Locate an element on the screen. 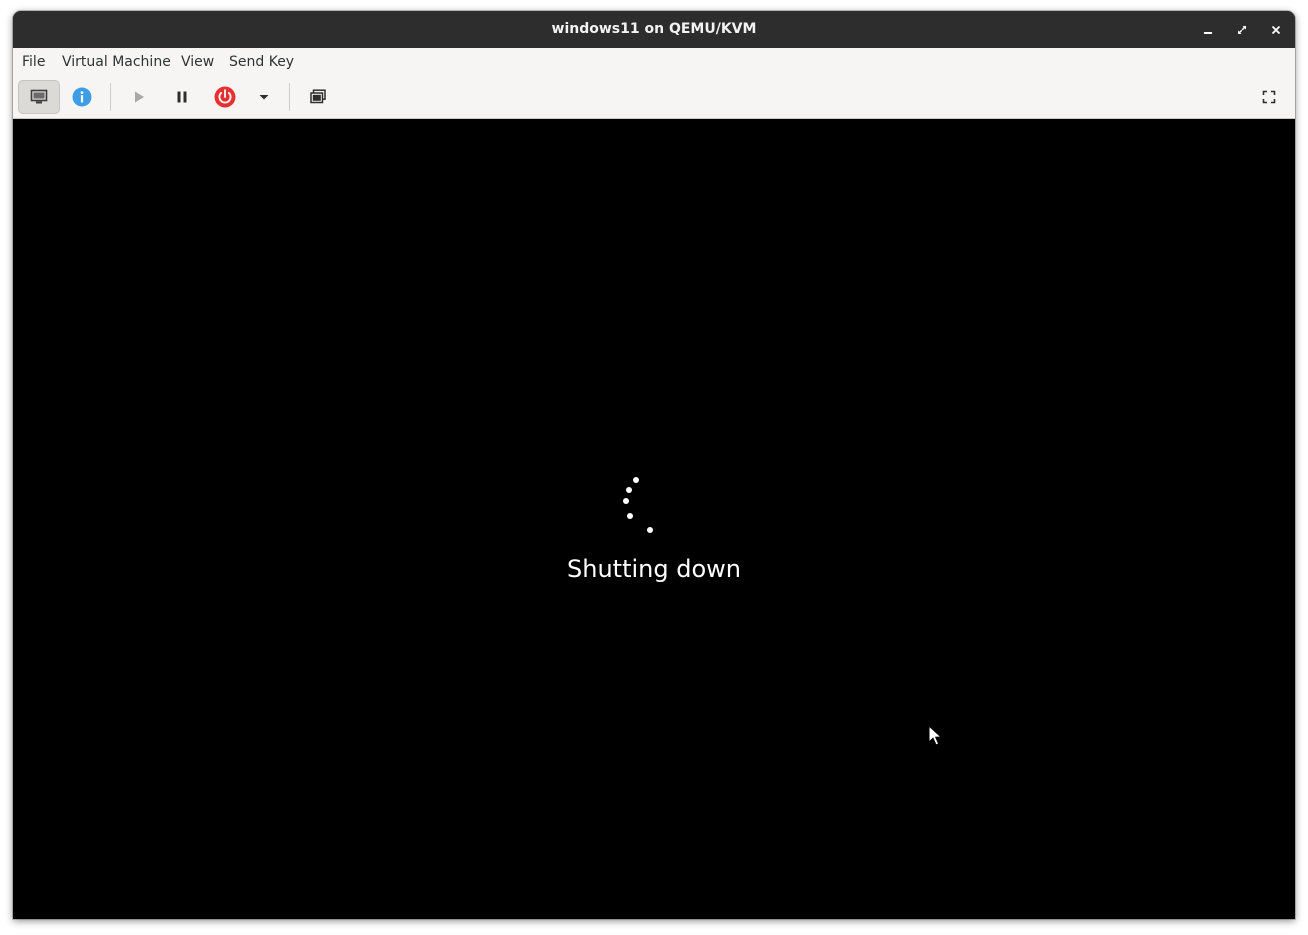  snapshots-icon is located at coordinates (318, 96).